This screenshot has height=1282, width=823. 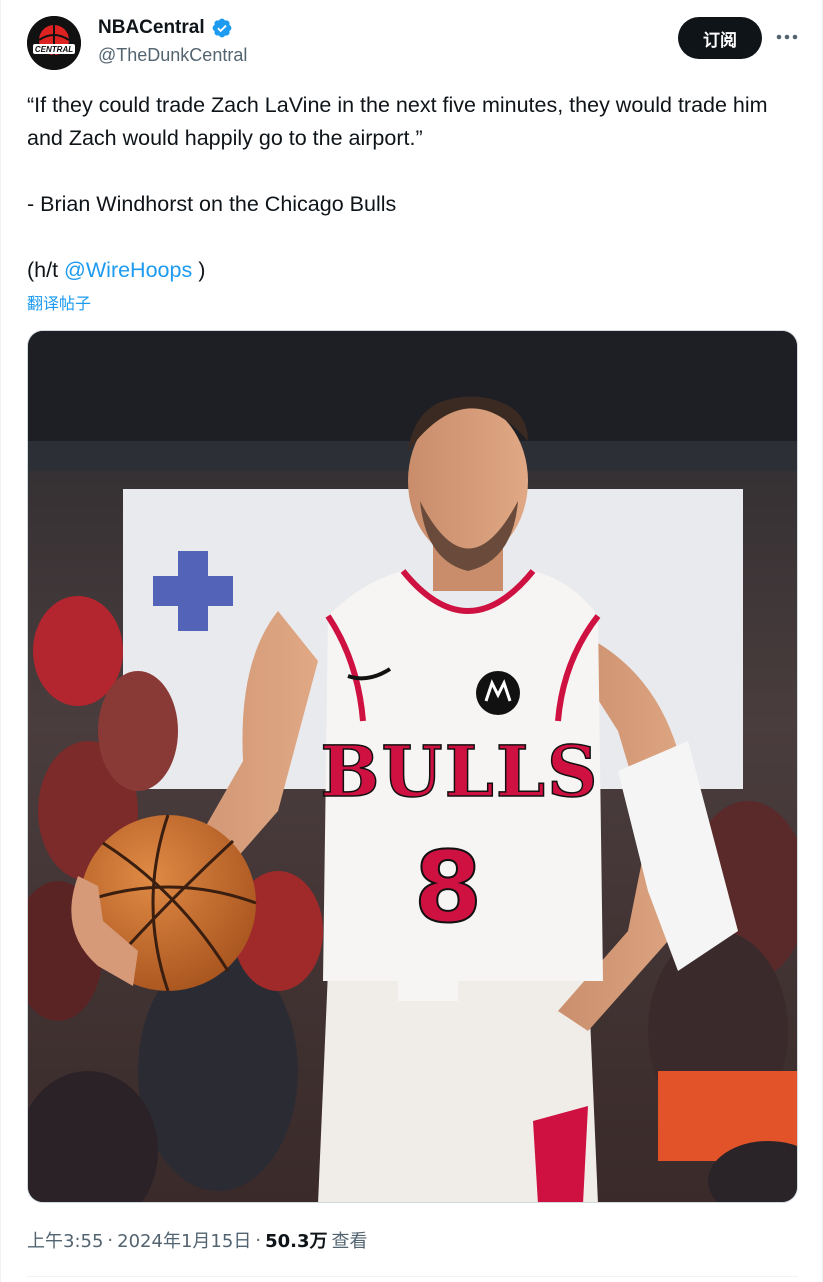 What do you see at coordinates (59, 302) in the screenshot?
I see `translate-post-link: 翻译帖子` at bounding box center [59, 302].